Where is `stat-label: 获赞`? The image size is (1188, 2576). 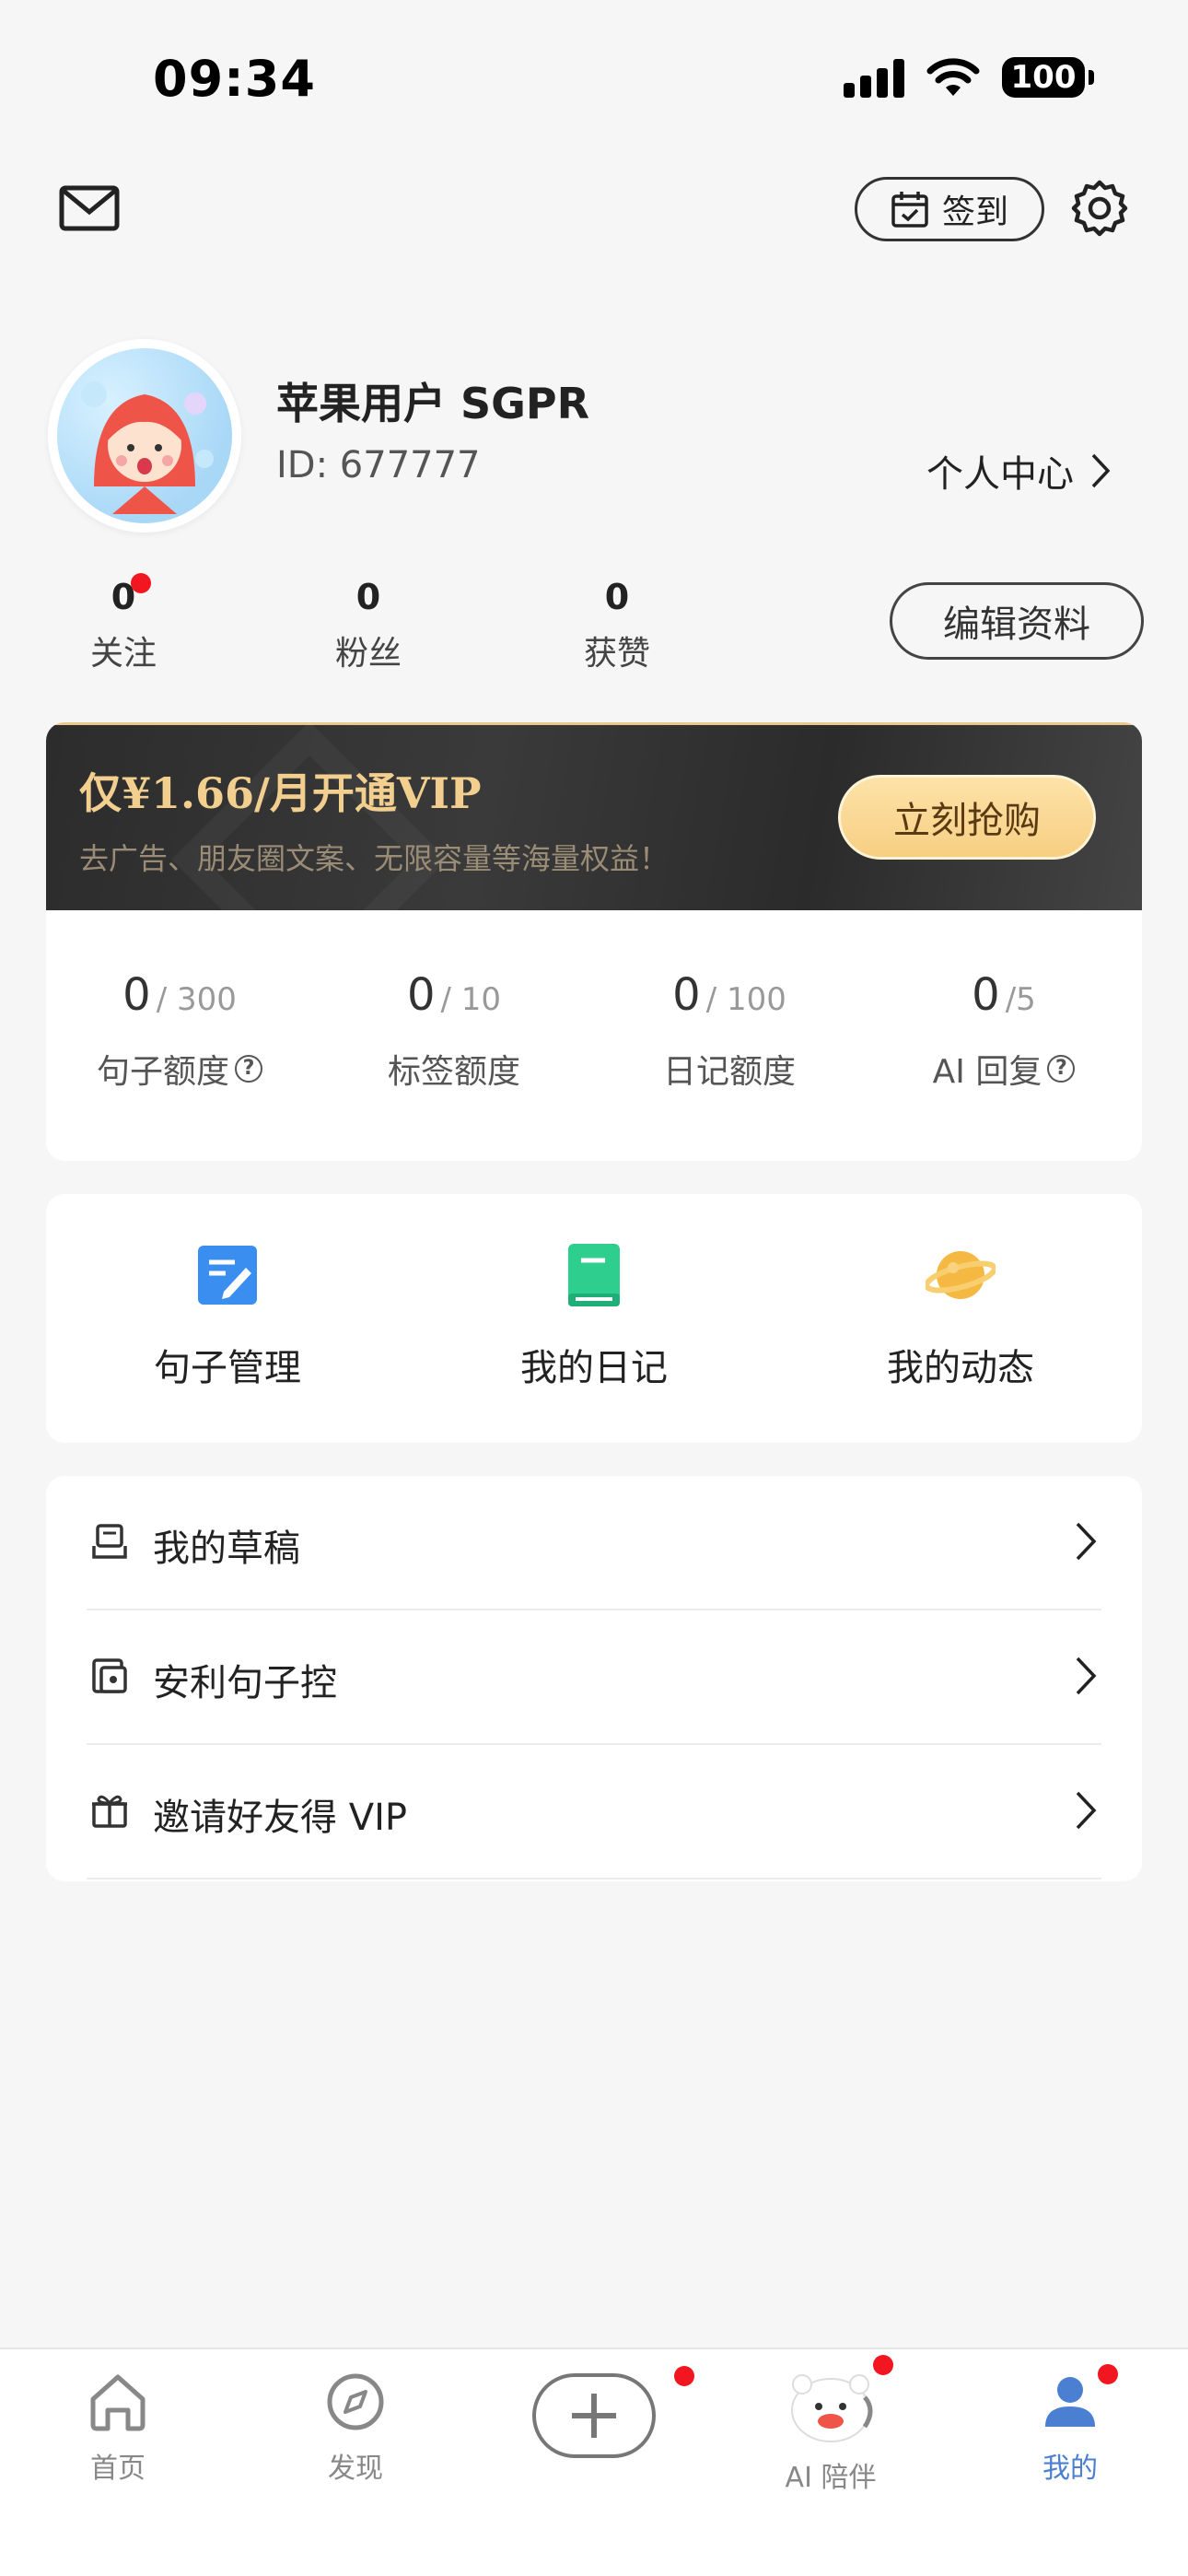 stat-label: 获赞 is located at coordinates (616, 654).